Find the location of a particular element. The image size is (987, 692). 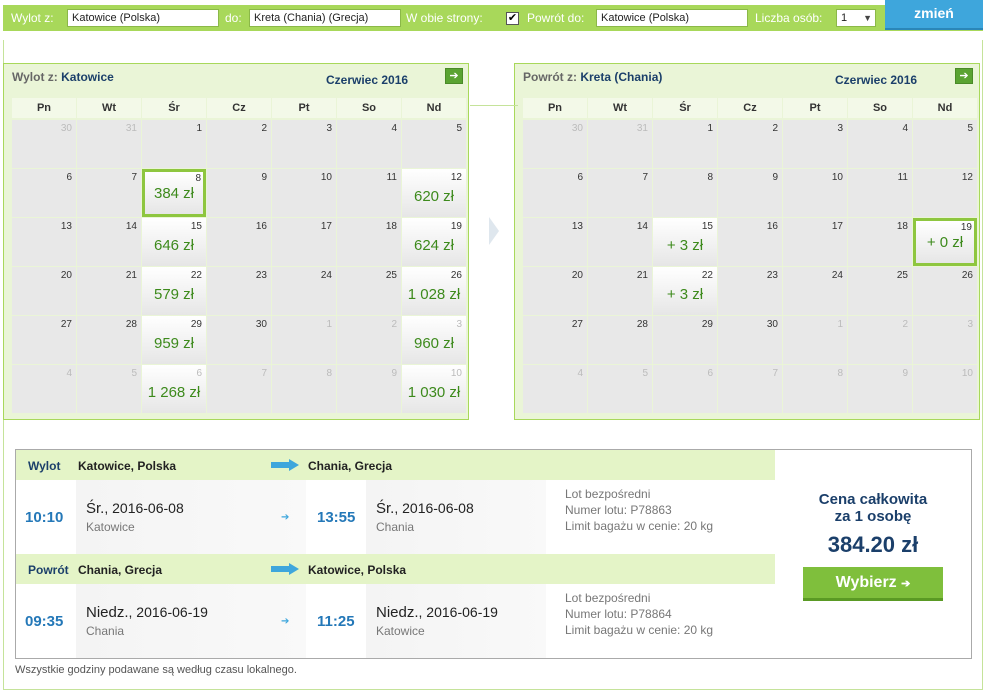

day-number: 18 is located at coordinates (902, 226).